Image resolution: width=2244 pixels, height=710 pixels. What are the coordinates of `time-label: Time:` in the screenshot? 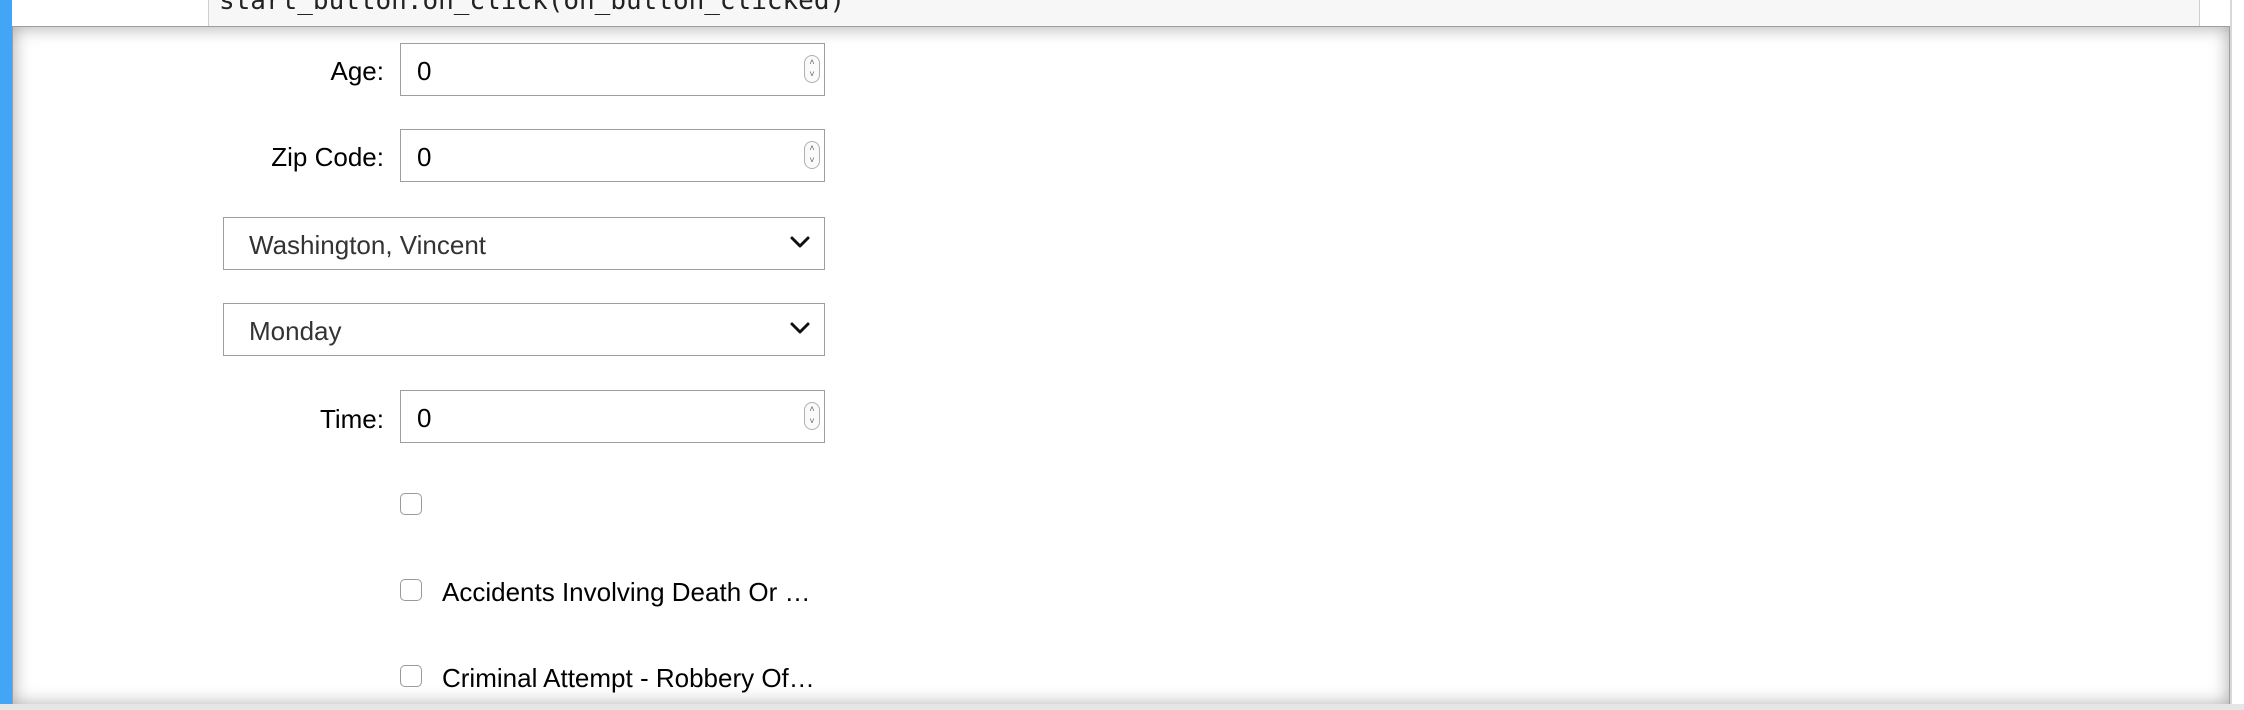 It's located at (351, 419).